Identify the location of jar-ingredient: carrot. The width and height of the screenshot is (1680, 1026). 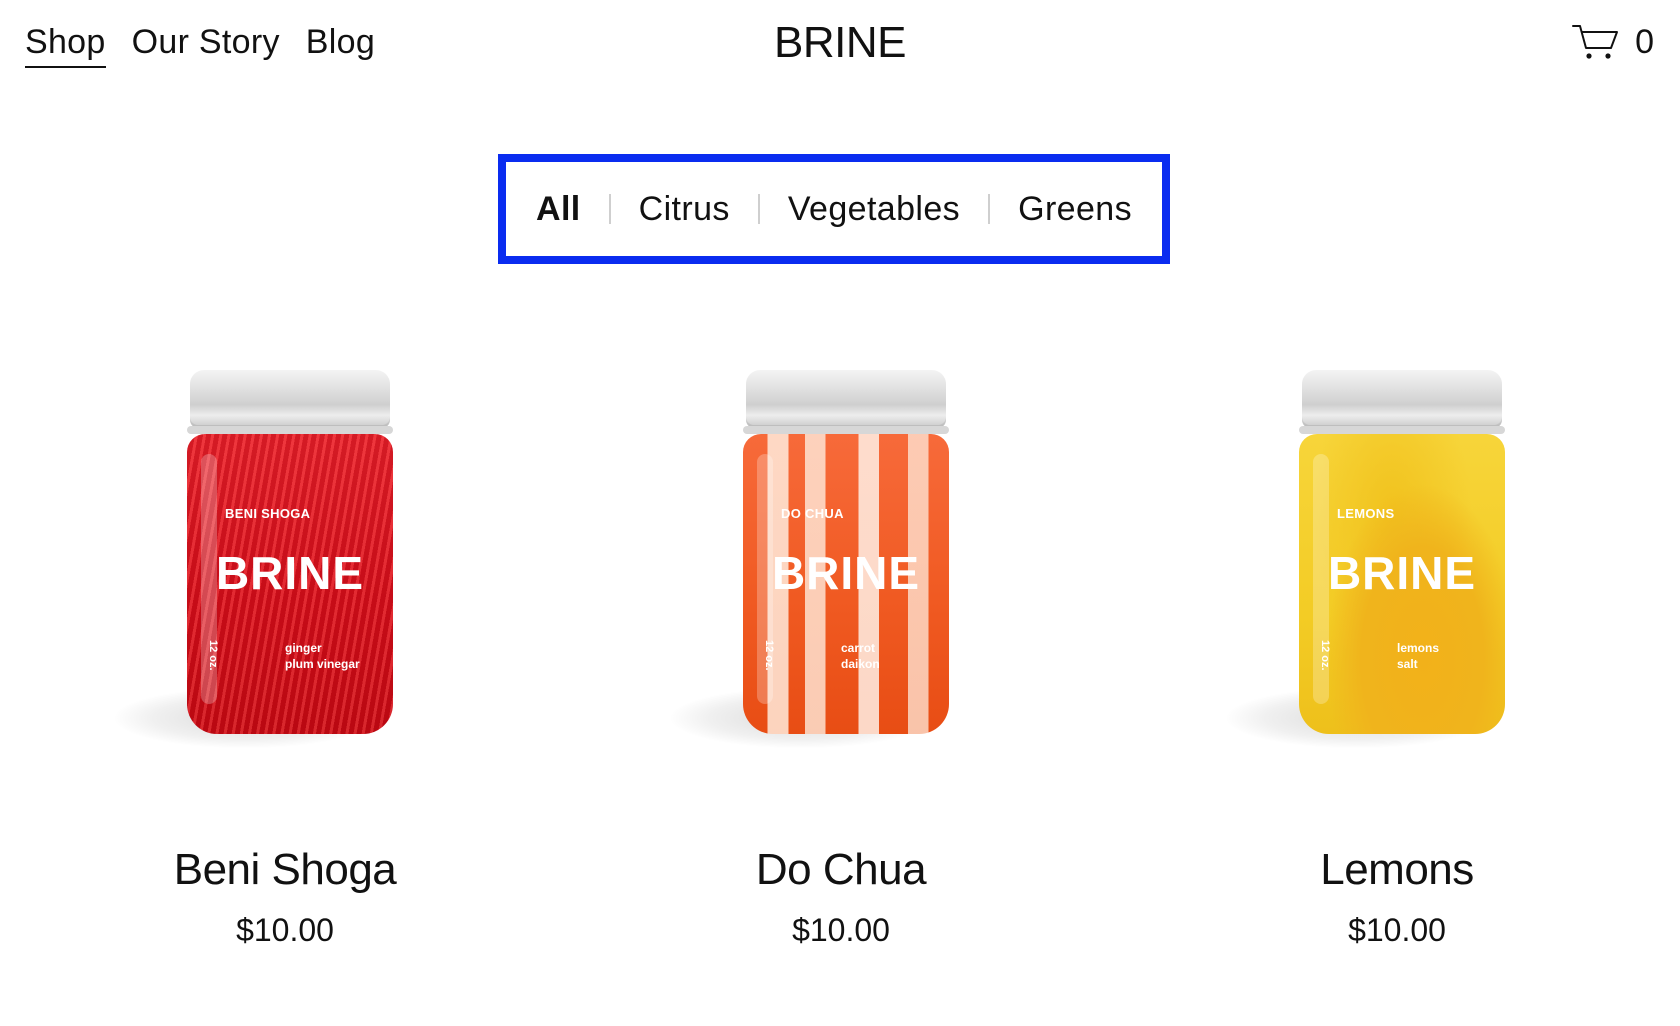
(858, 648).